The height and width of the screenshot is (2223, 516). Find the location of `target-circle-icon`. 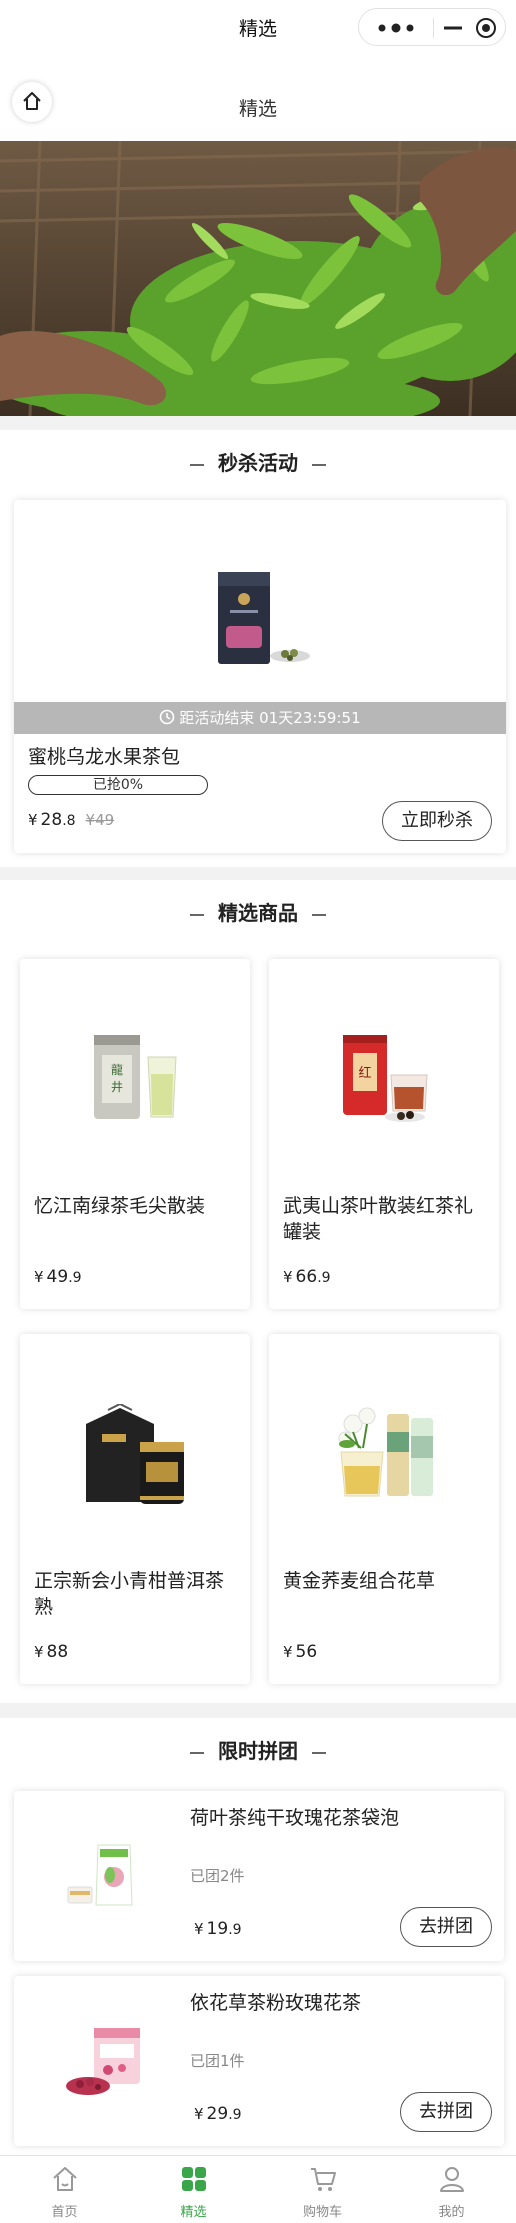

target-circle-icon is located at coordinates (486, 28).